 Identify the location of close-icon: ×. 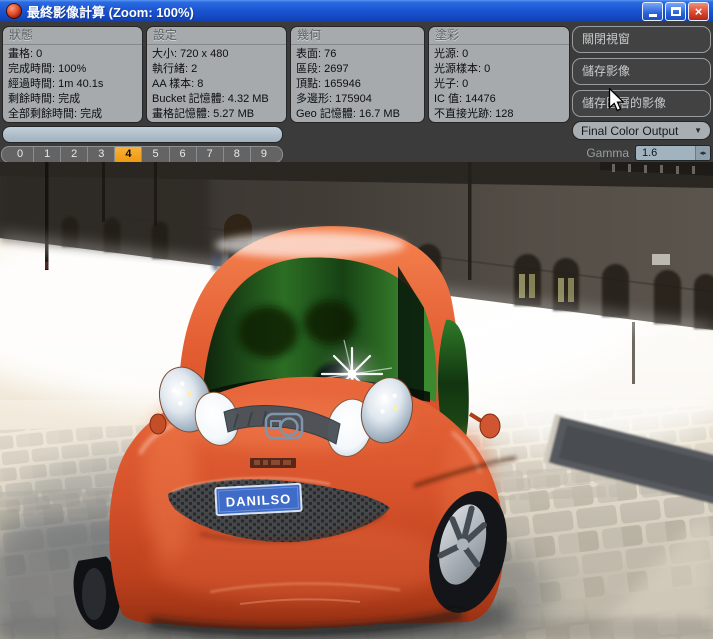
(698, 11).